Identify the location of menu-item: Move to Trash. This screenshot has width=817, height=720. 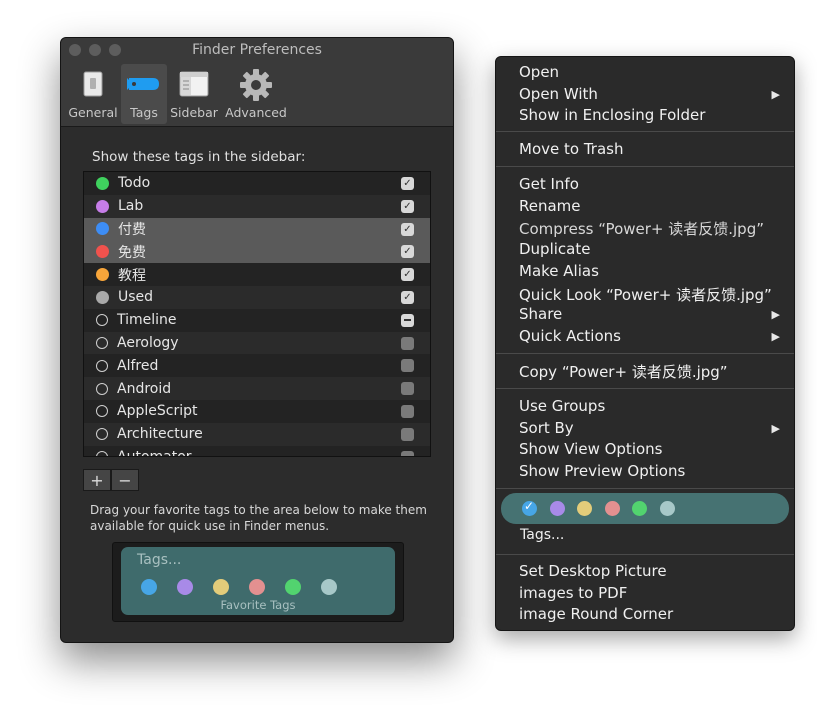
(571, 149).